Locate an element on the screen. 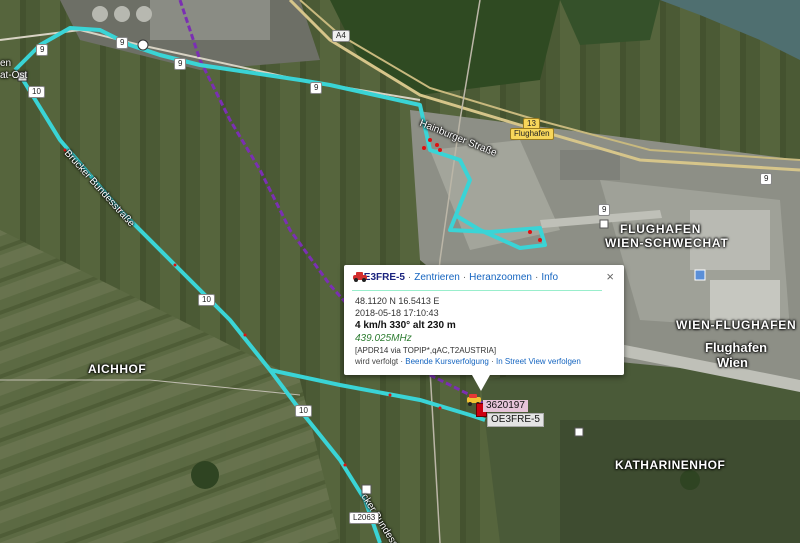 This screenshot has height=543, width=800. road-shield-a4: A4 is located at coordinates (341, 36).